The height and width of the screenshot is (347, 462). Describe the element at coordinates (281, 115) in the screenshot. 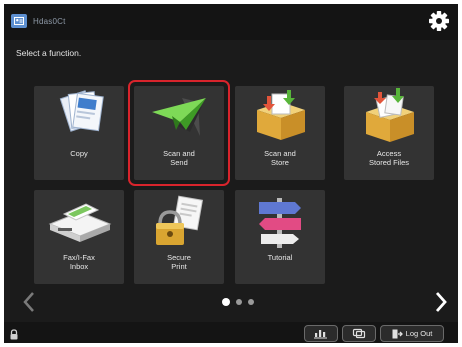

I see `box-download-icon` at that location.